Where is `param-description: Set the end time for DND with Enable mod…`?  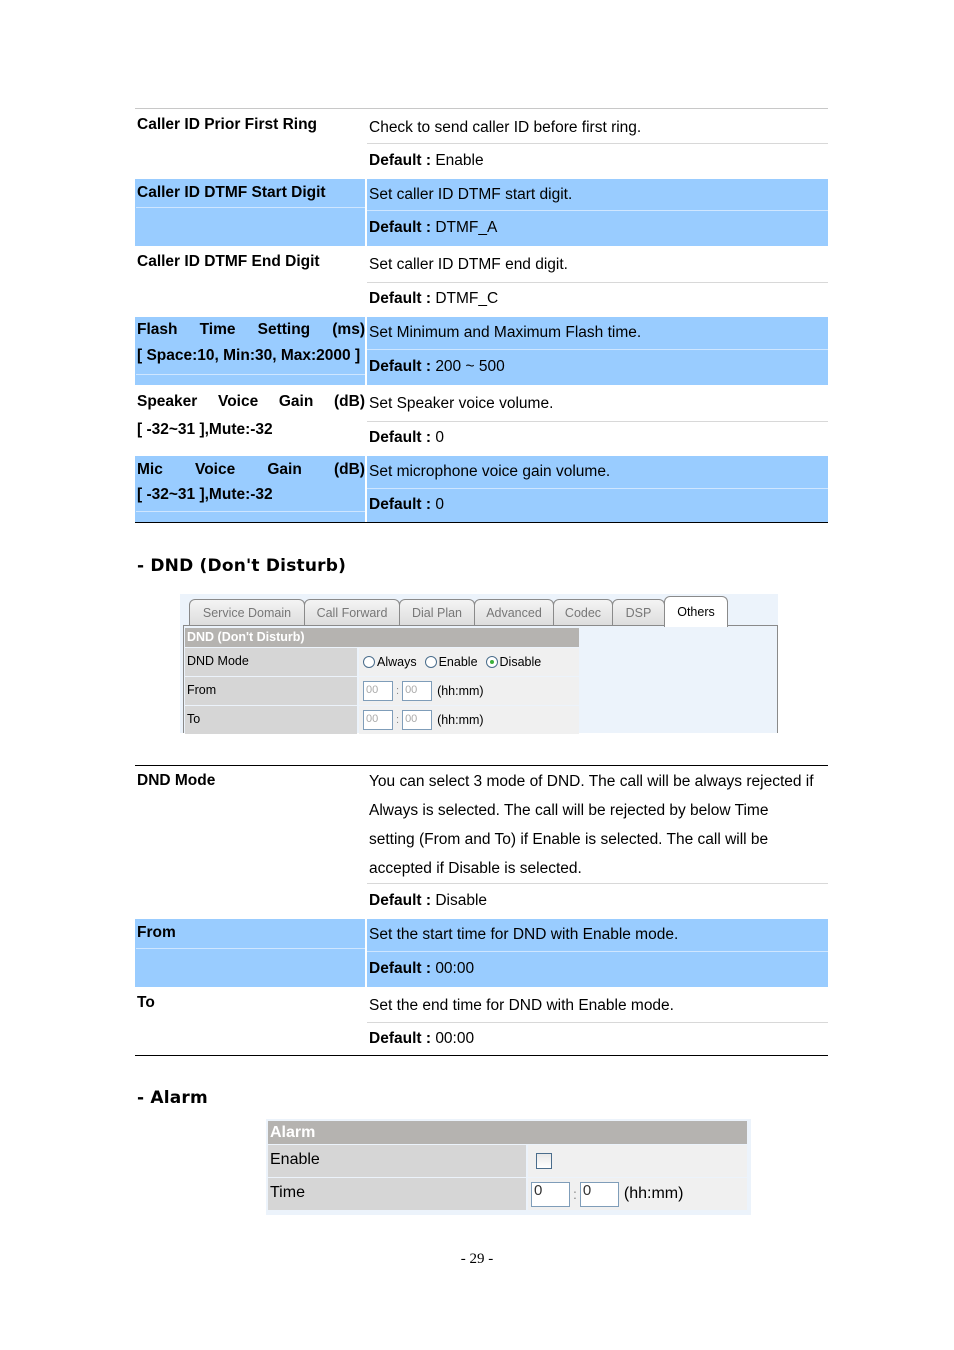
param-description: Set the end time for DND with Enable mod… is located at coordinates (521, 1005).